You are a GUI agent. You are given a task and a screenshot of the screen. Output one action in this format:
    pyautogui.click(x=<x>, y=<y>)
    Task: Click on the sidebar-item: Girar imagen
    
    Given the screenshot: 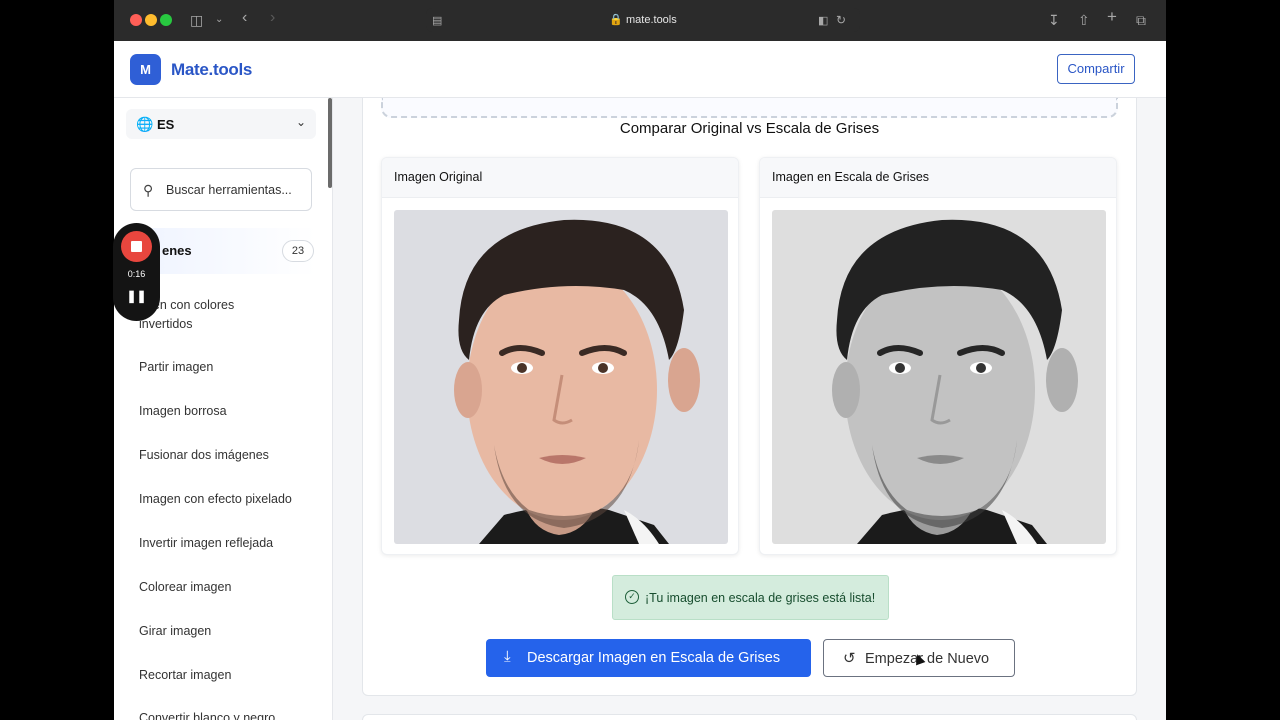 What is the action you would take?
    pyautogui.click(x=229, y=631)
    